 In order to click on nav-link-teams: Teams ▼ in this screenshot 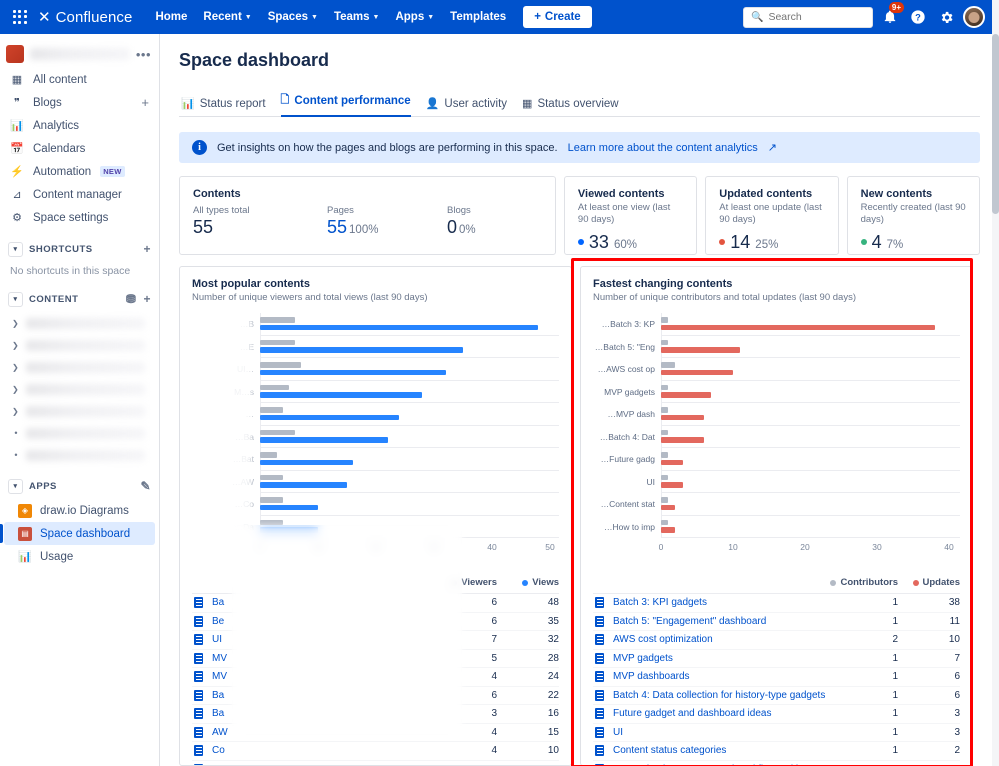, I will do `click(357, 17)`.